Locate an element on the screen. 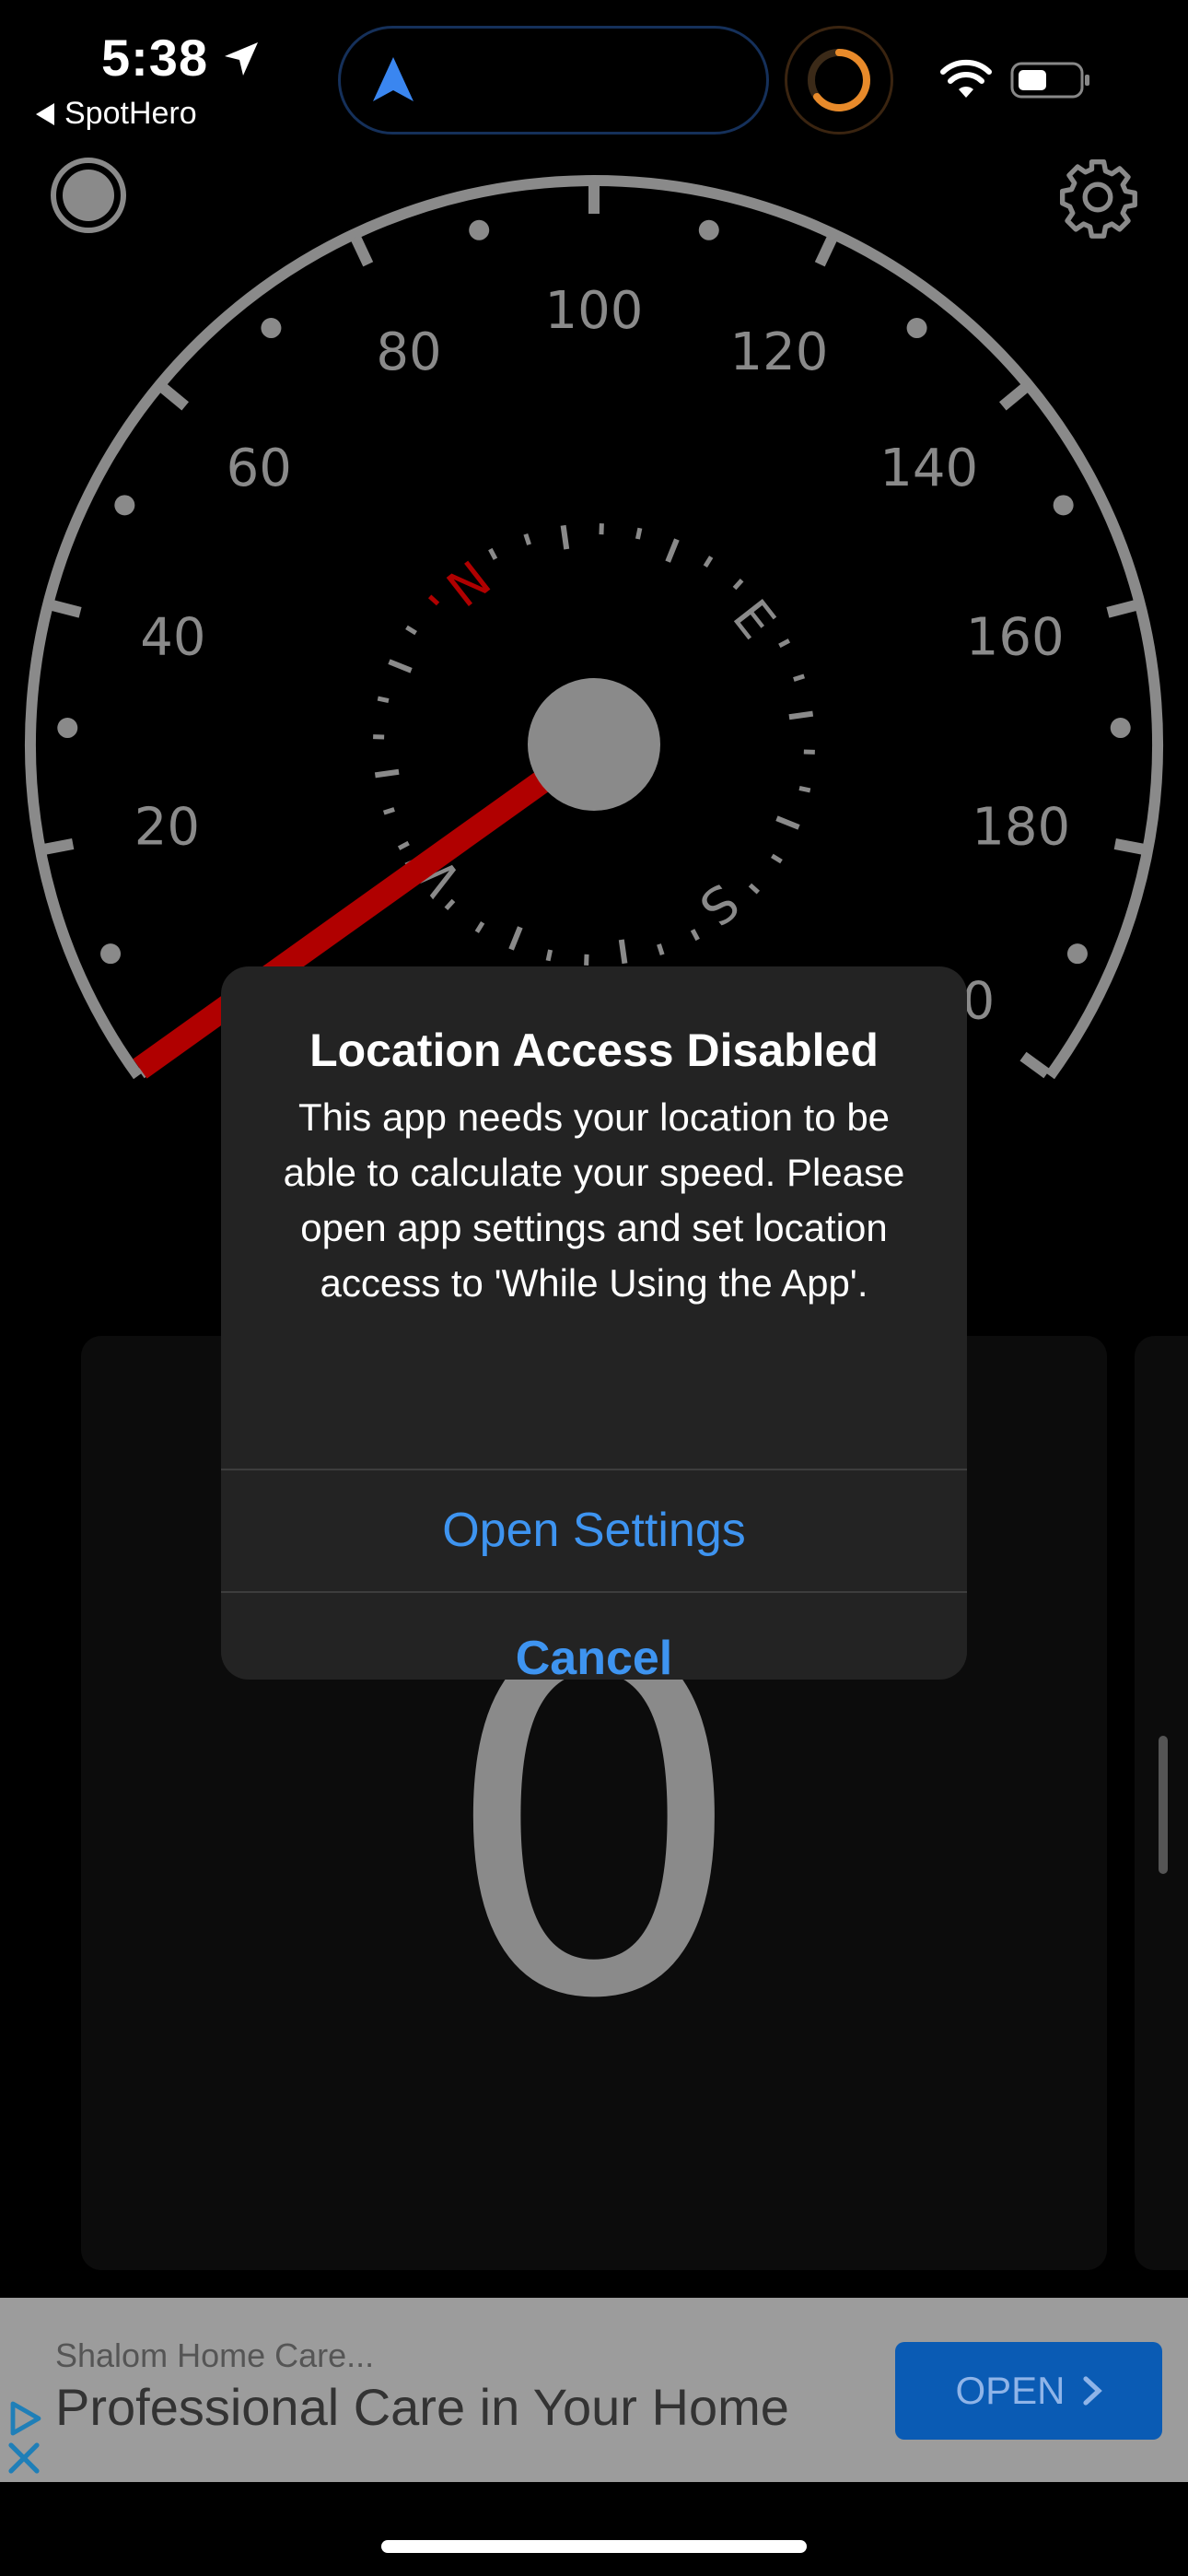  gauge-speed-label: 160 is located at coordinates (1016, 638).